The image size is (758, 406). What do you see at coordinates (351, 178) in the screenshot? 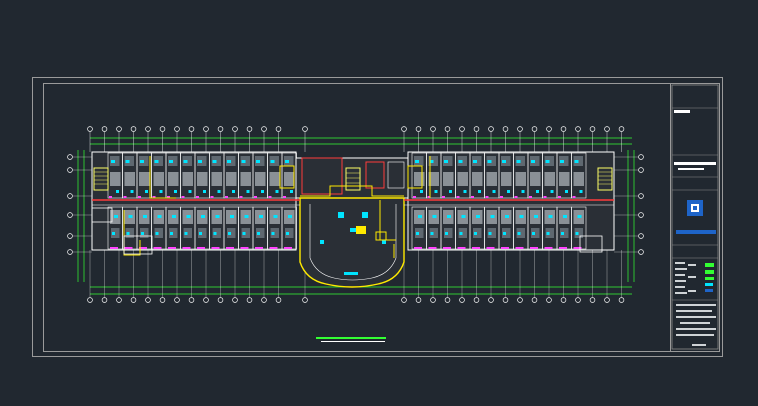
I see `central-core` at bounding box center [351, 178].